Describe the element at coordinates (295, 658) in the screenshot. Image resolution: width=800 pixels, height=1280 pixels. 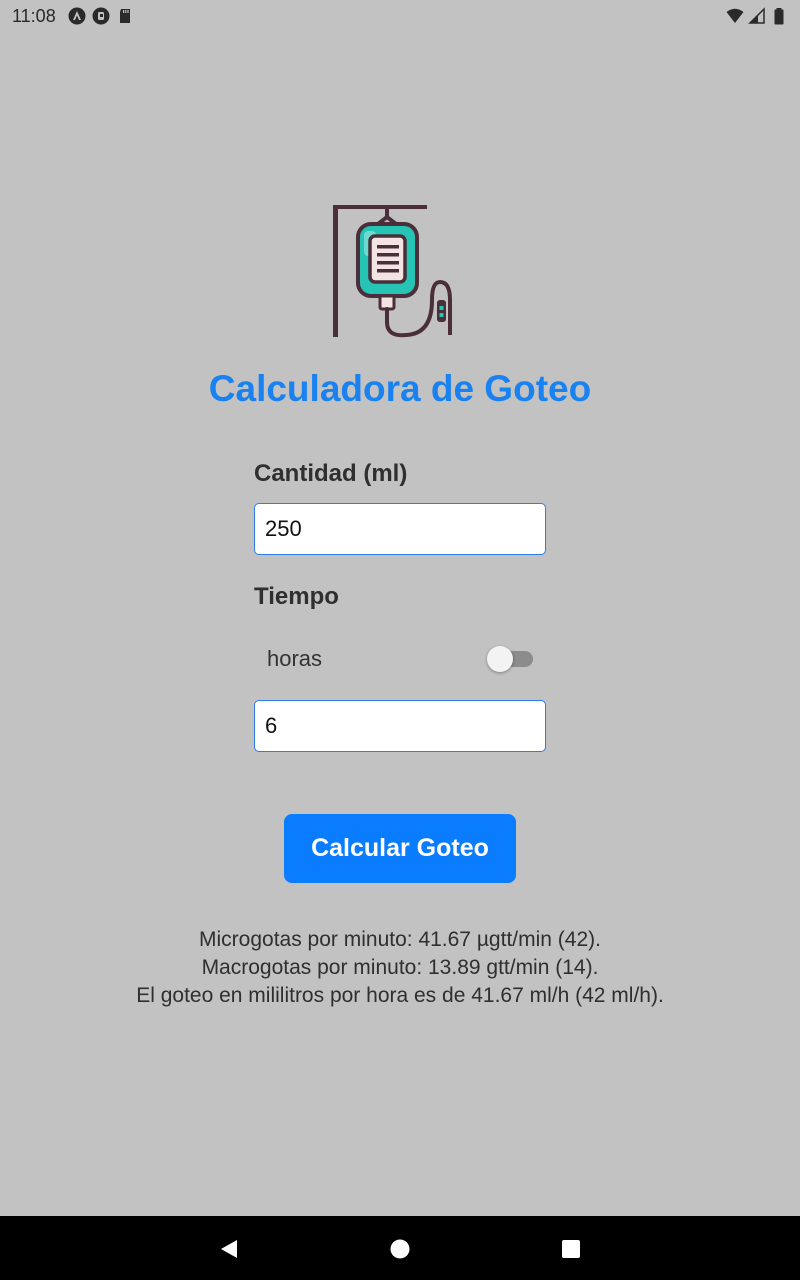
I see `unit-label: horas` at that location.